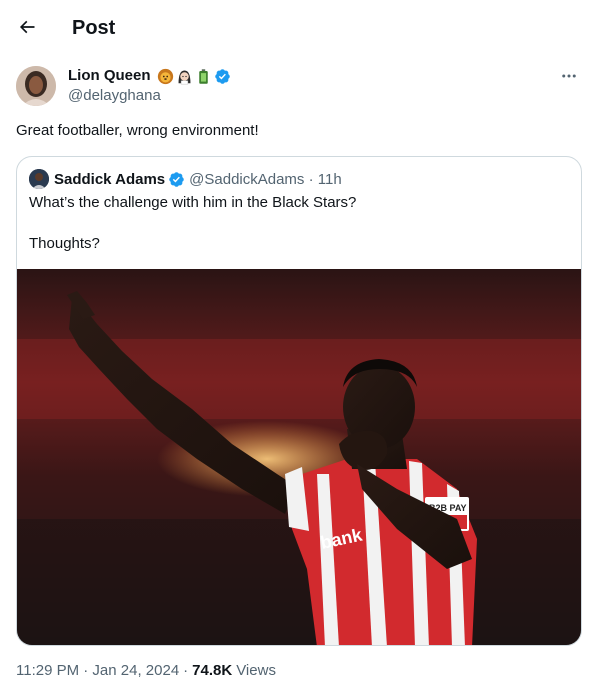 Image resolution: width=597 pixels, height=696 pixels. I want to click on back-arrow-icon, so click(27, 27).